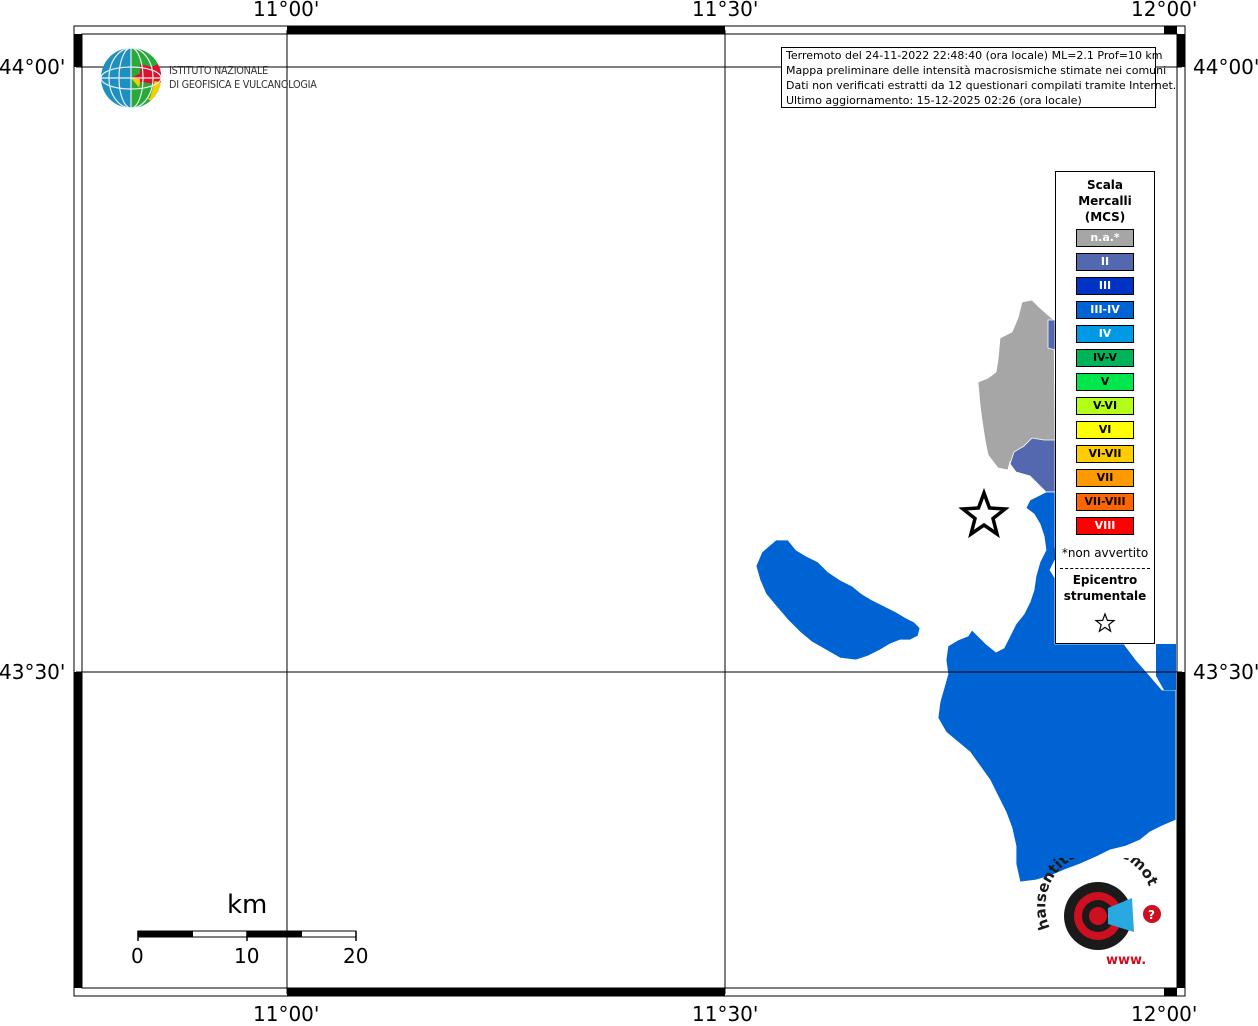 The width and height of the screenshot is (1258, 1026). What do you see at coordinates (1105, 382) in the screenshot?
I see `legend-swatch: V` at bounding box center [1105, 382].